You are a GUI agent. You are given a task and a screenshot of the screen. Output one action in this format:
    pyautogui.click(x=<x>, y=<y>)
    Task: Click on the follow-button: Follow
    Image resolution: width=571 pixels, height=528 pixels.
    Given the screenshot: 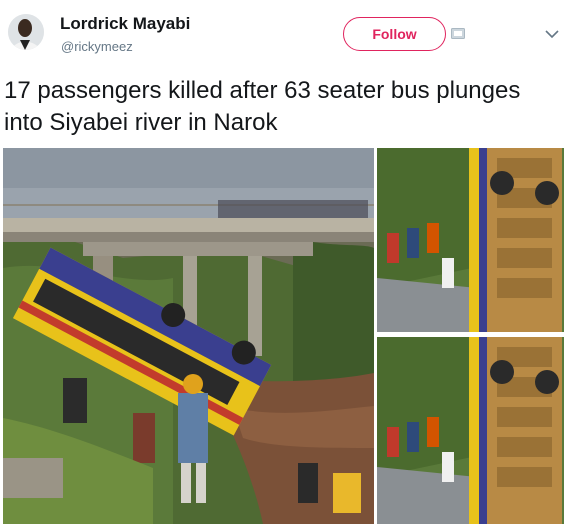 What is the action you would take?
    pyautogui.click(x=394, y=34)
    